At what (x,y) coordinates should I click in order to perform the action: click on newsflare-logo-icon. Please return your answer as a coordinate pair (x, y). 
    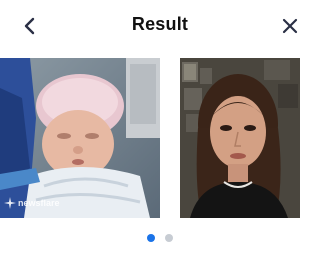
    Looking at the image, I should click on (10, 203).